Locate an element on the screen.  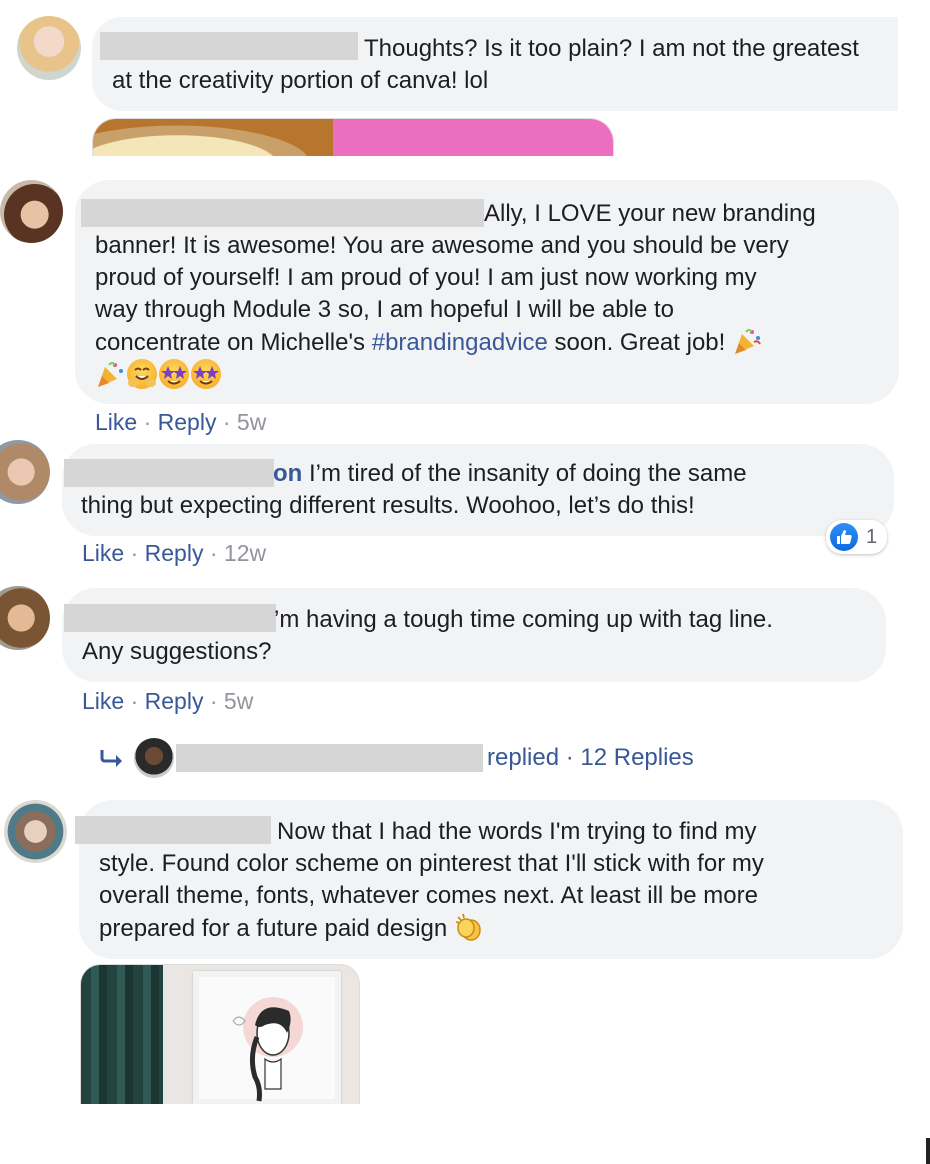
comment-text-segment: concentrate on Michelle's is located at coordinates (233, 342).